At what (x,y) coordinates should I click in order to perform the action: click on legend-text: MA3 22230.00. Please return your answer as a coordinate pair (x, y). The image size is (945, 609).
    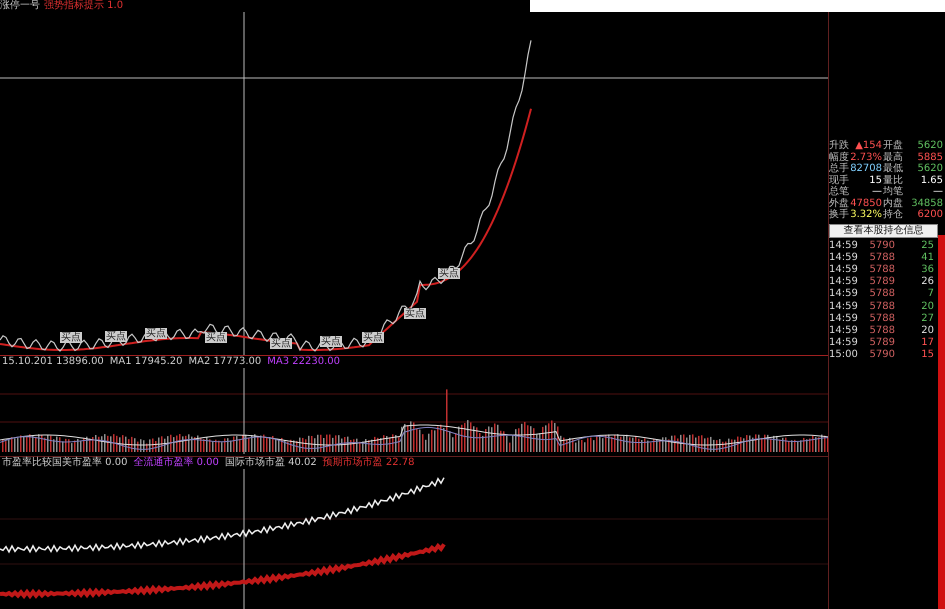
    Looking at the image, I should click on (303, 362).